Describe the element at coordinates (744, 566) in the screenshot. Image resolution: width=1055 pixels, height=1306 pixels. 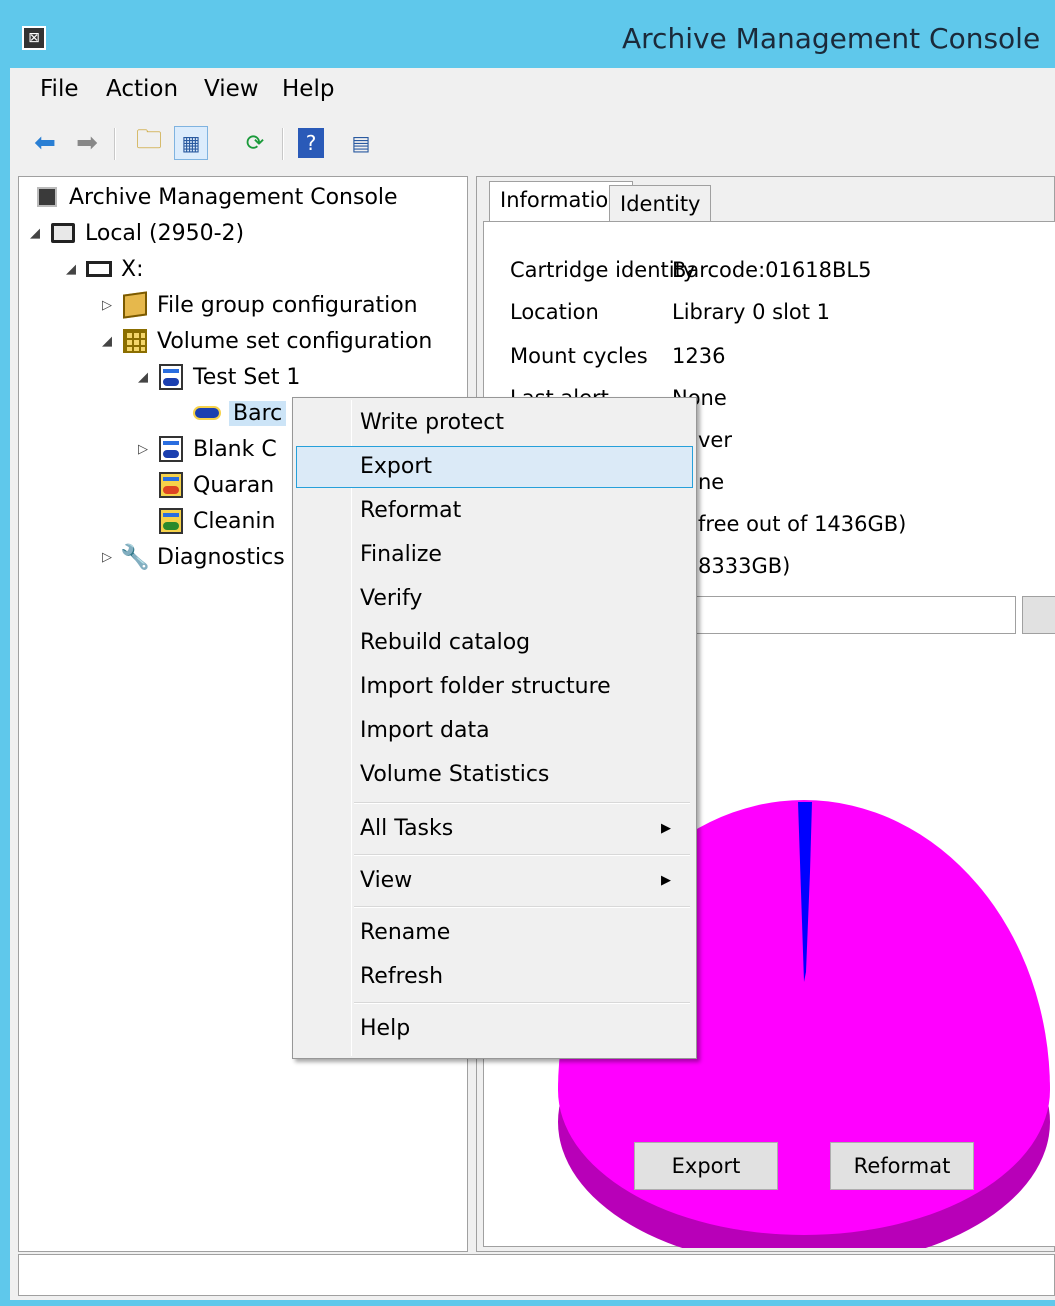
I see `info-value-partial: 8333GB)` at that location.